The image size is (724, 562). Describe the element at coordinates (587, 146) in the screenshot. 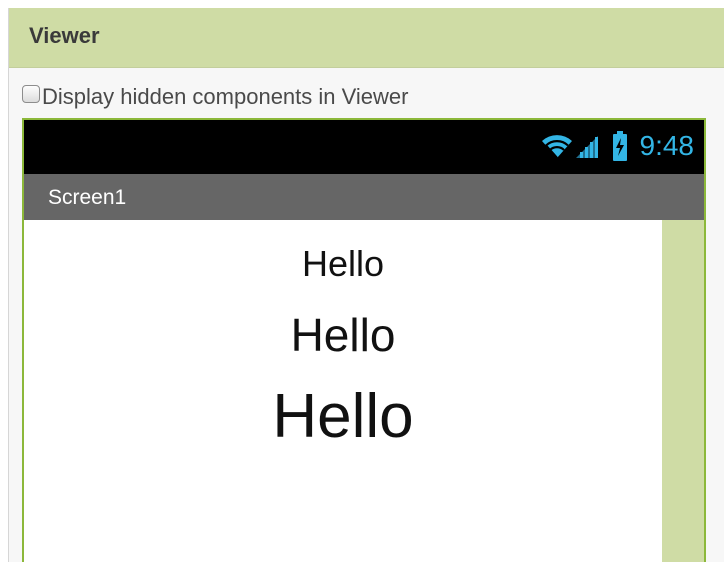

I see `signal-icon` at that location.